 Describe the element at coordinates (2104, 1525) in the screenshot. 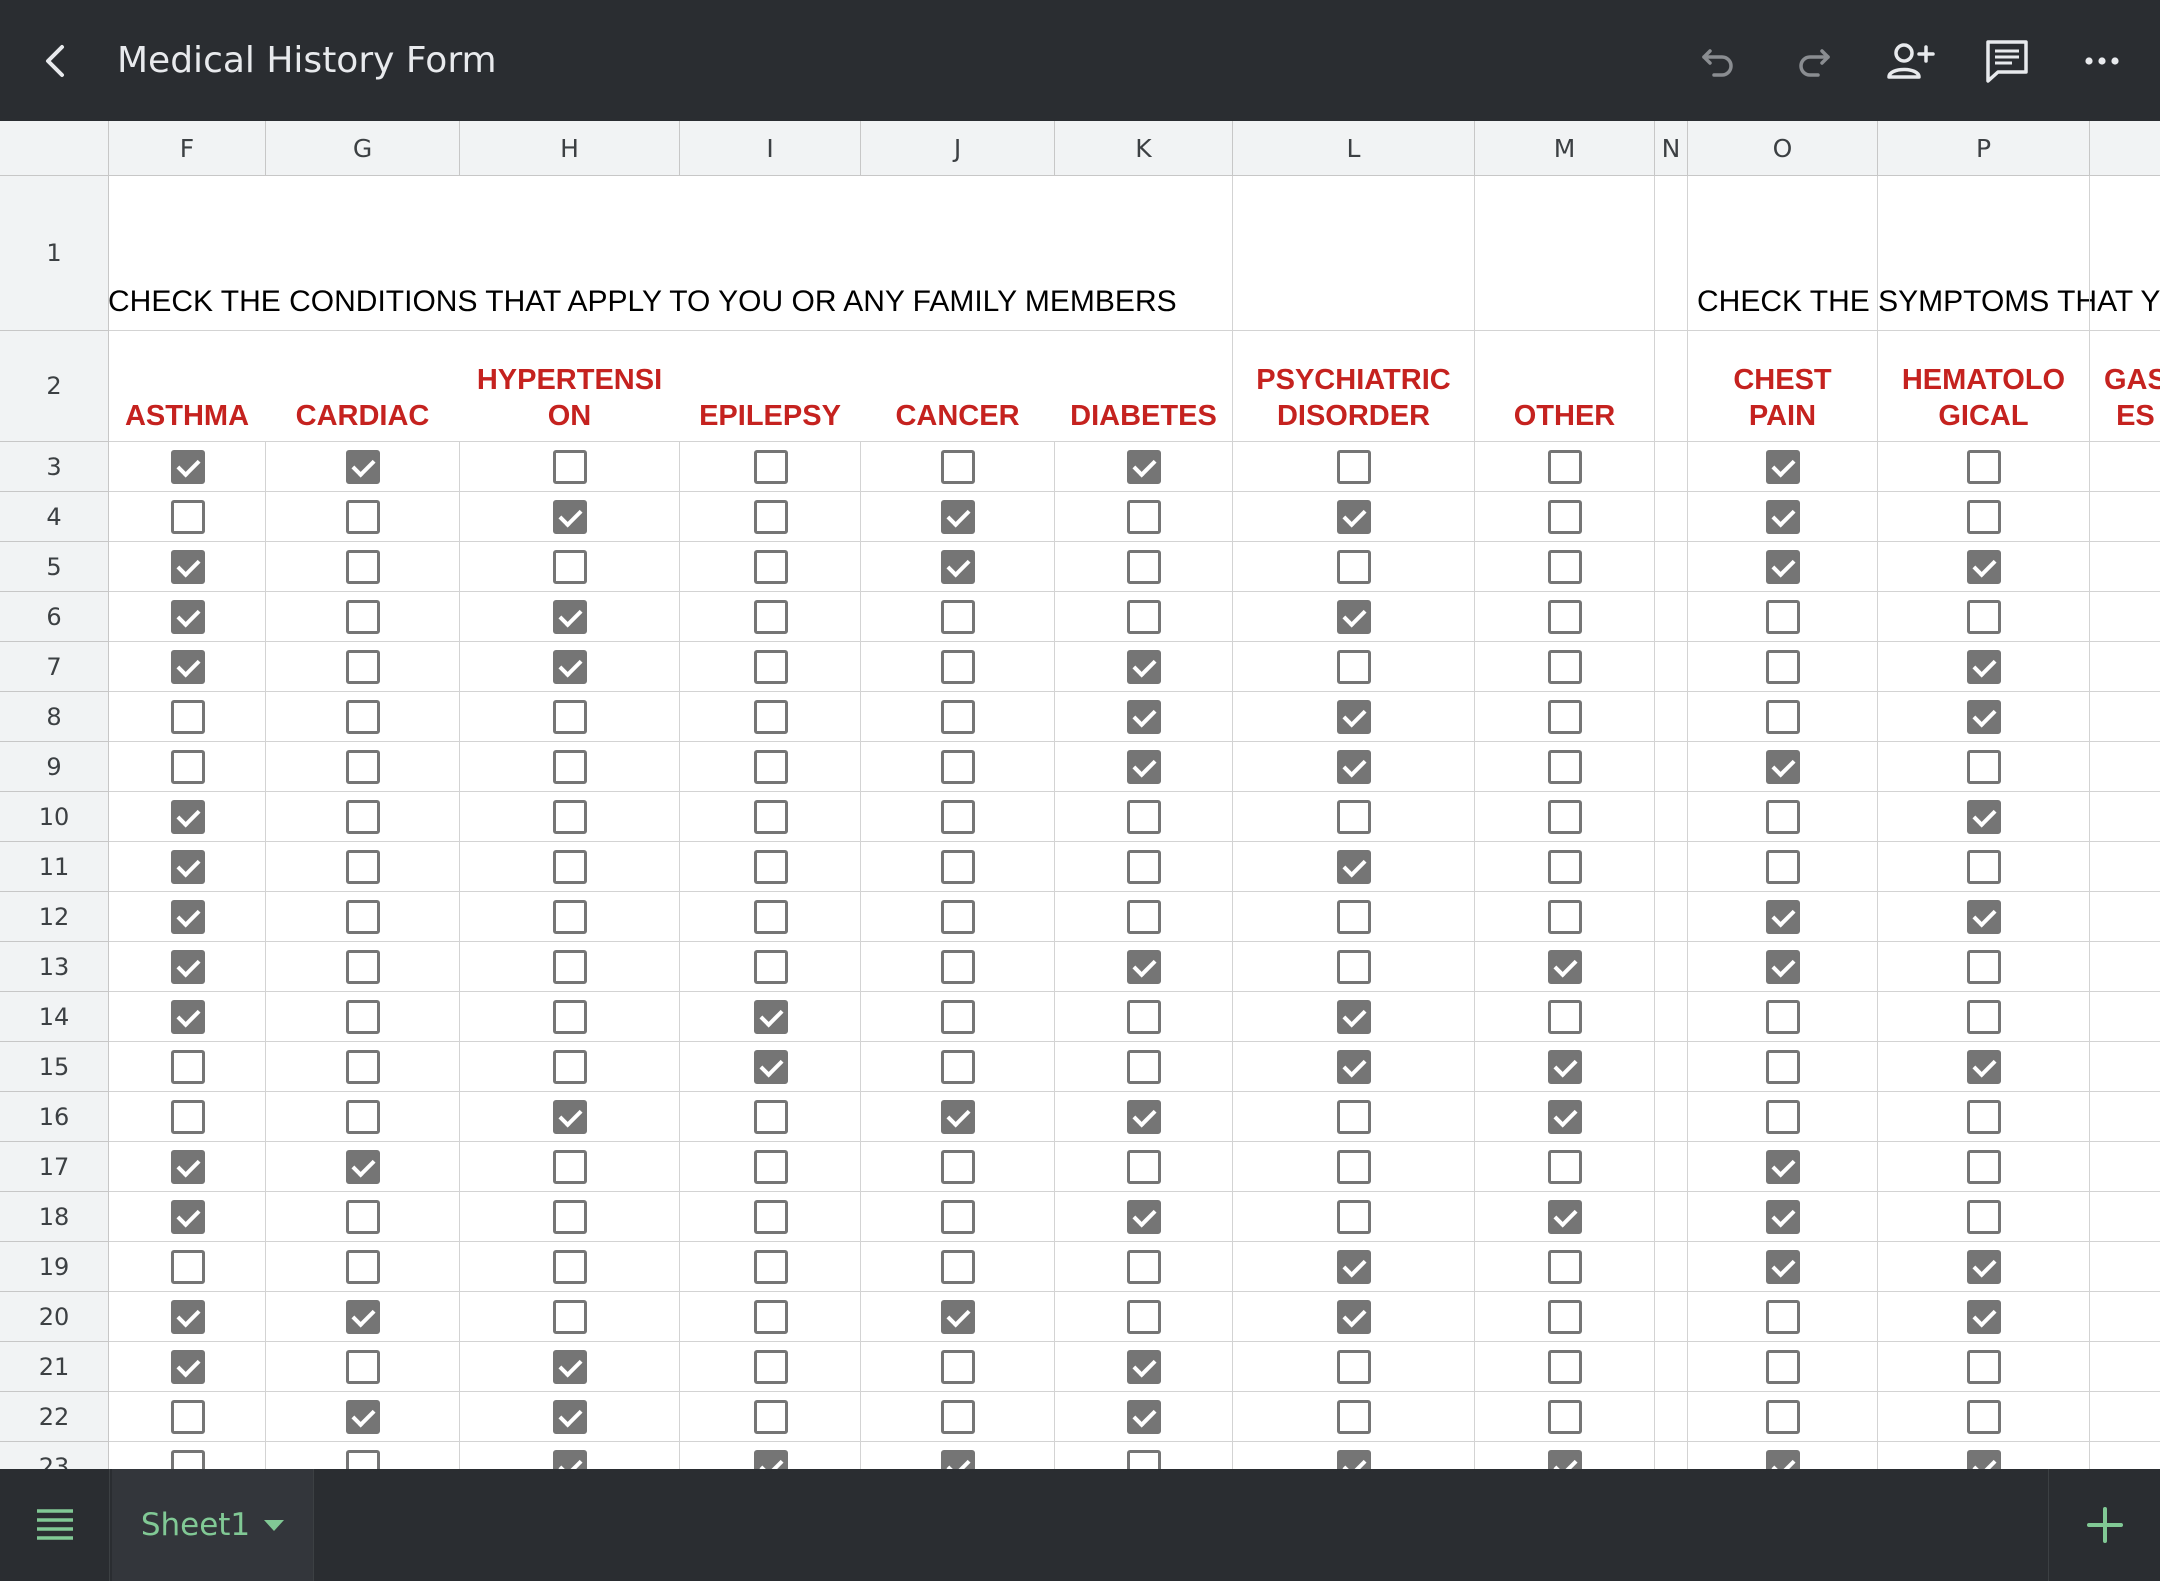

I see `add-sheet-icon` at that location.